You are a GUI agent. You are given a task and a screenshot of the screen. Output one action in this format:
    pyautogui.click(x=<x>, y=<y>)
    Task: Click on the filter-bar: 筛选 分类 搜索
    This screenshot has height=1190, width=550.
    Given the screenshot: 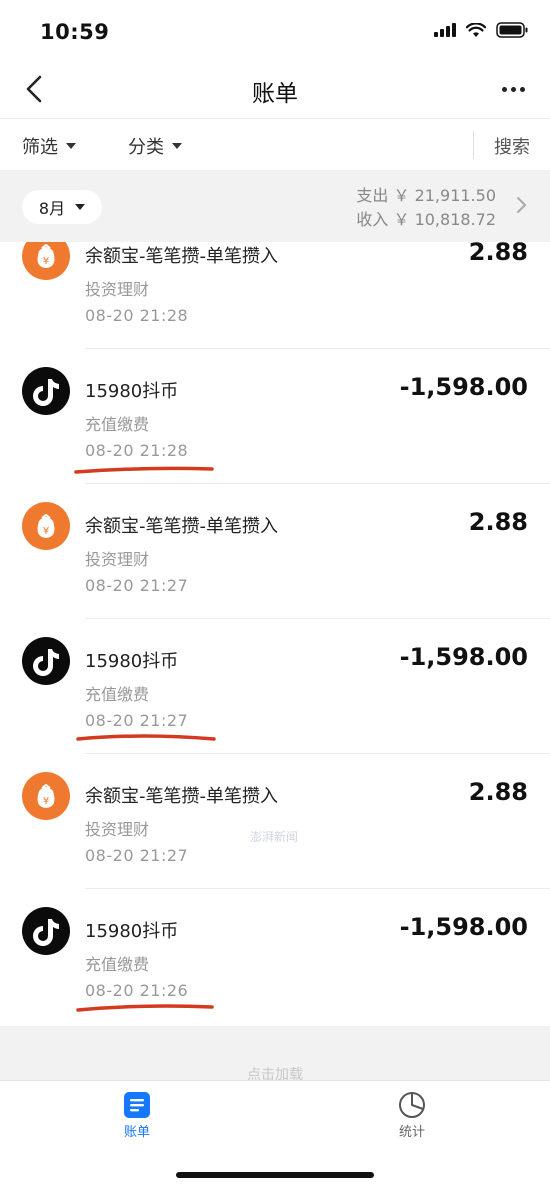 What is the action you would take?
    pyautogui.click(x=275, y=144)
    